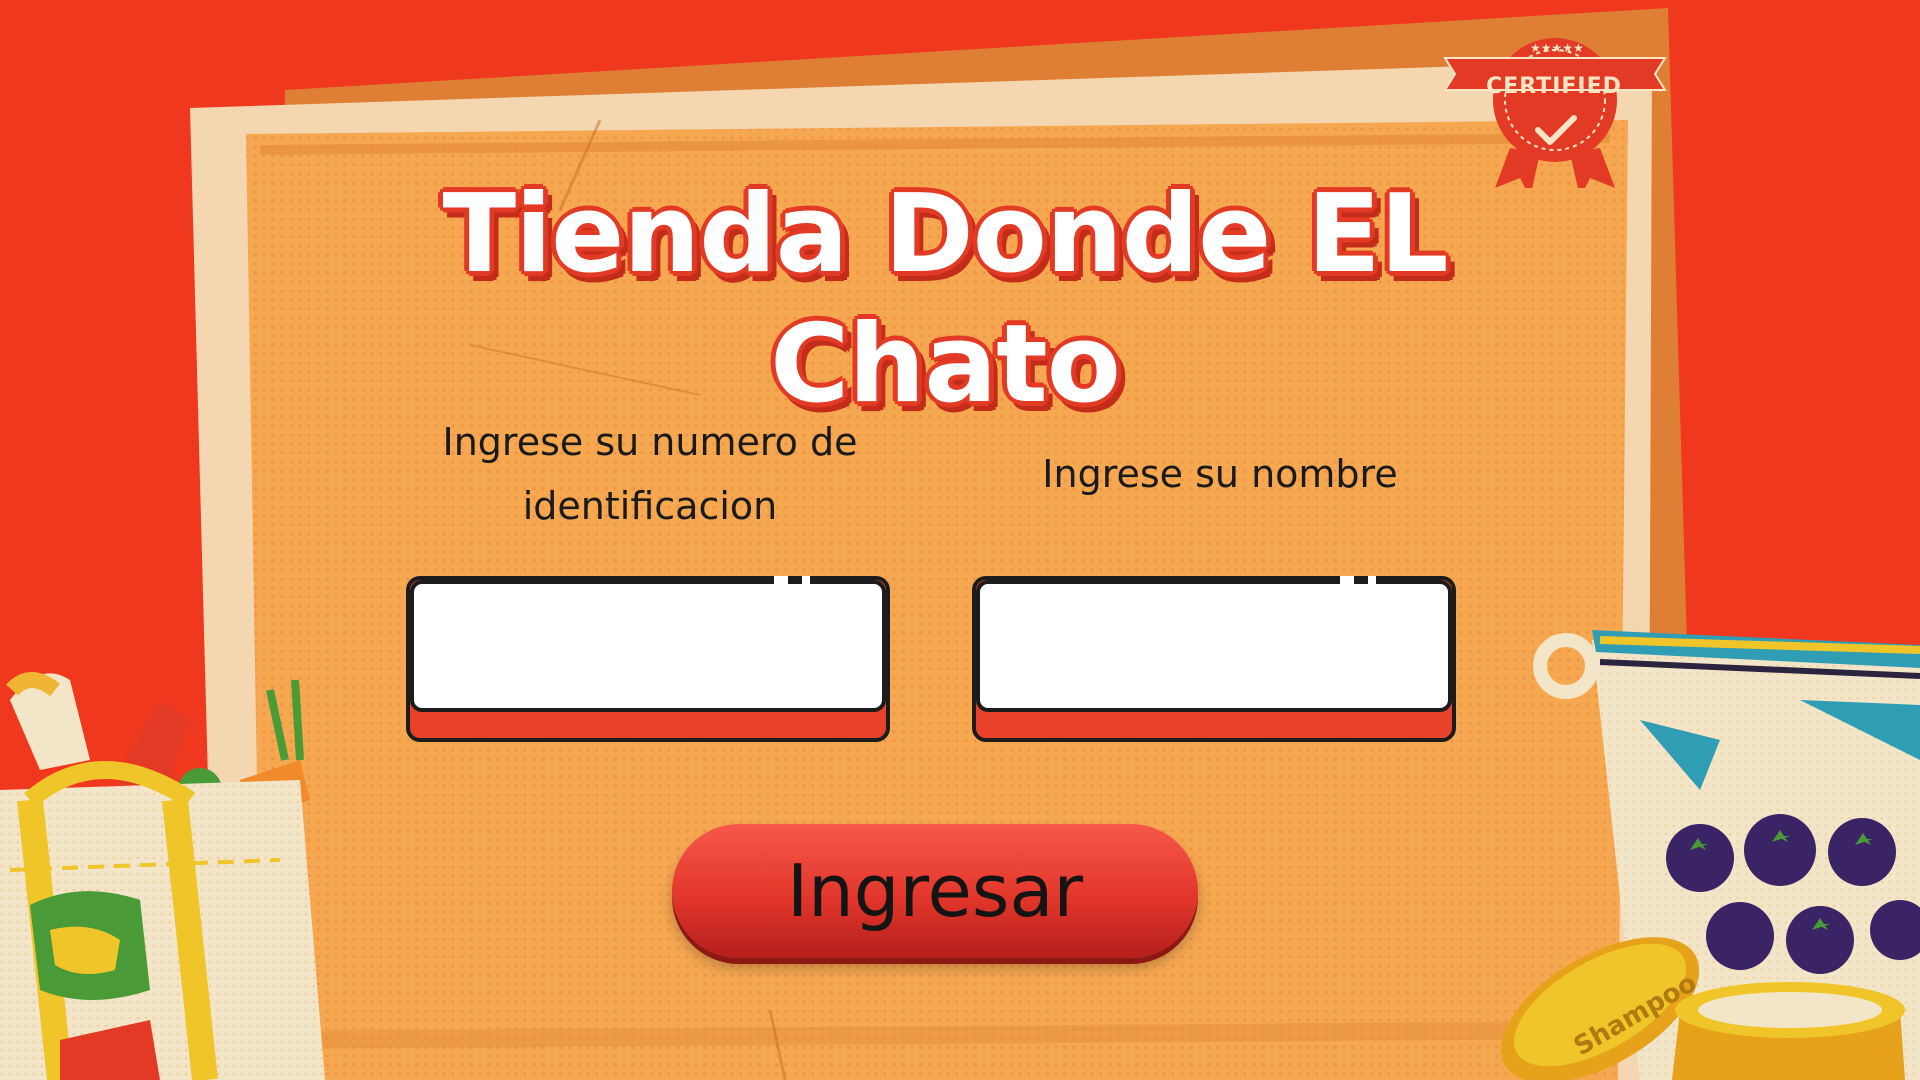  I want to click on id-number-input, so click(648, 646).